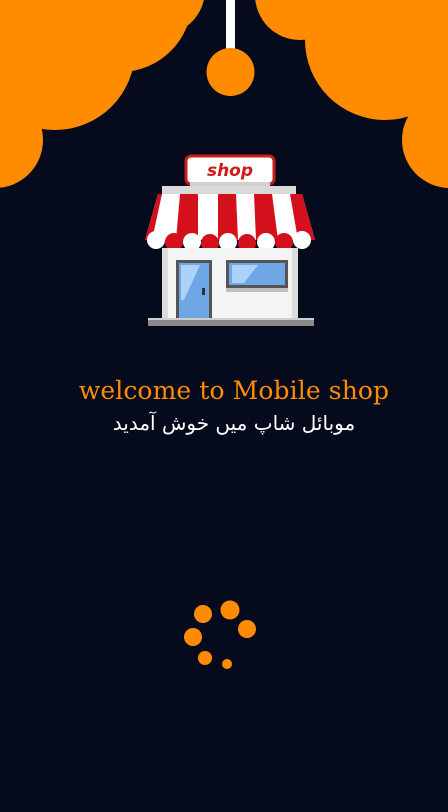  What do you see at coordinates (230, 26) in the screenshot?
I see `lamp-cord` at bounding box center [230, 26].